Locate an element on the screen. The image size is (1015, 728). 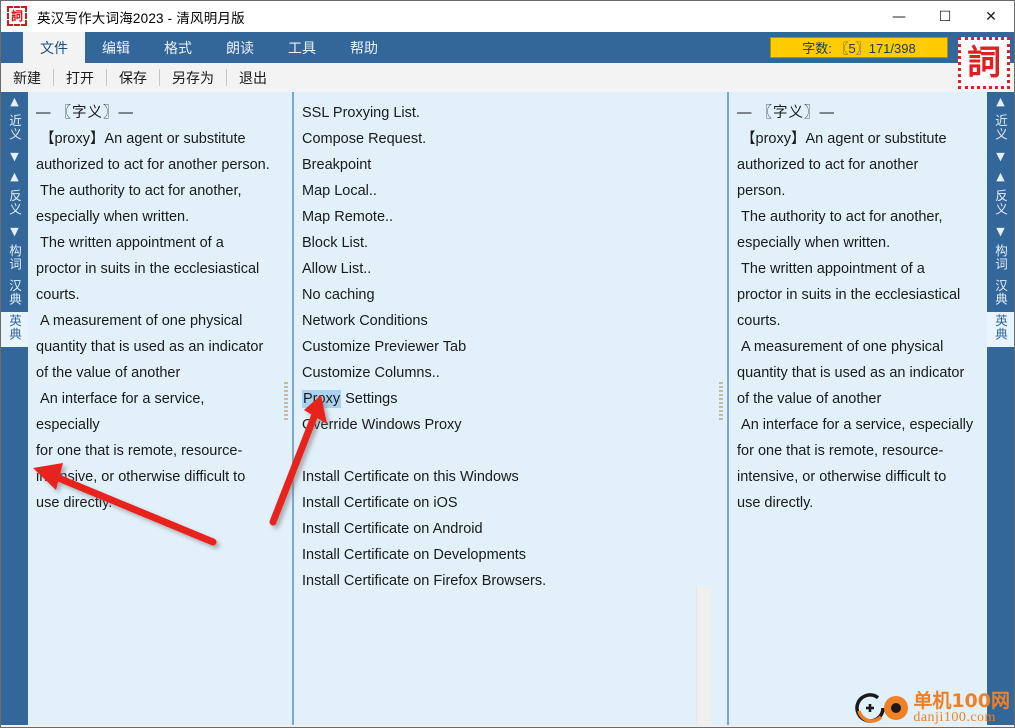
list-item: Block List. is located at coordinates (507, 243).